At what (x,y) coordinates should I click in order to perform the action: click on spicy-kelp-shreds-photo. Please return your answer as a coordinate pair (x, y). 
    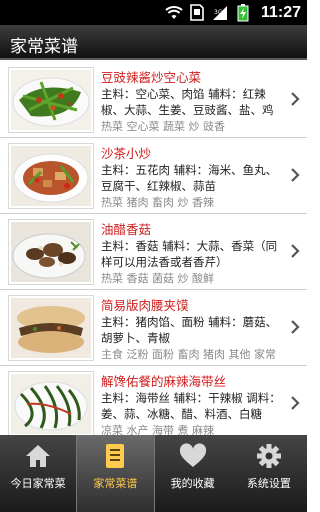
    Looking at the image, I should click on (51, 404).